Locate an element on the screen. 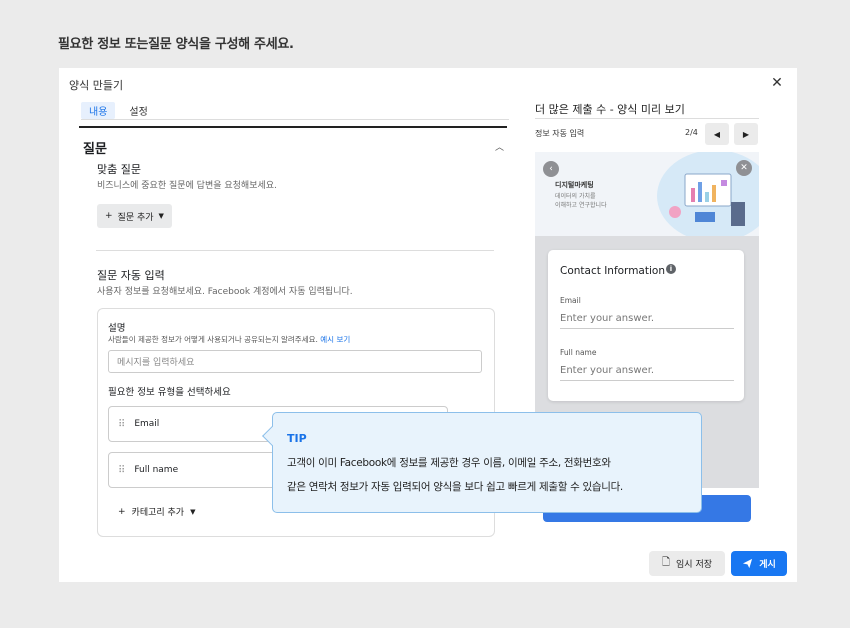  prev-page-button: ◀ is located at coordinates (717, 134).